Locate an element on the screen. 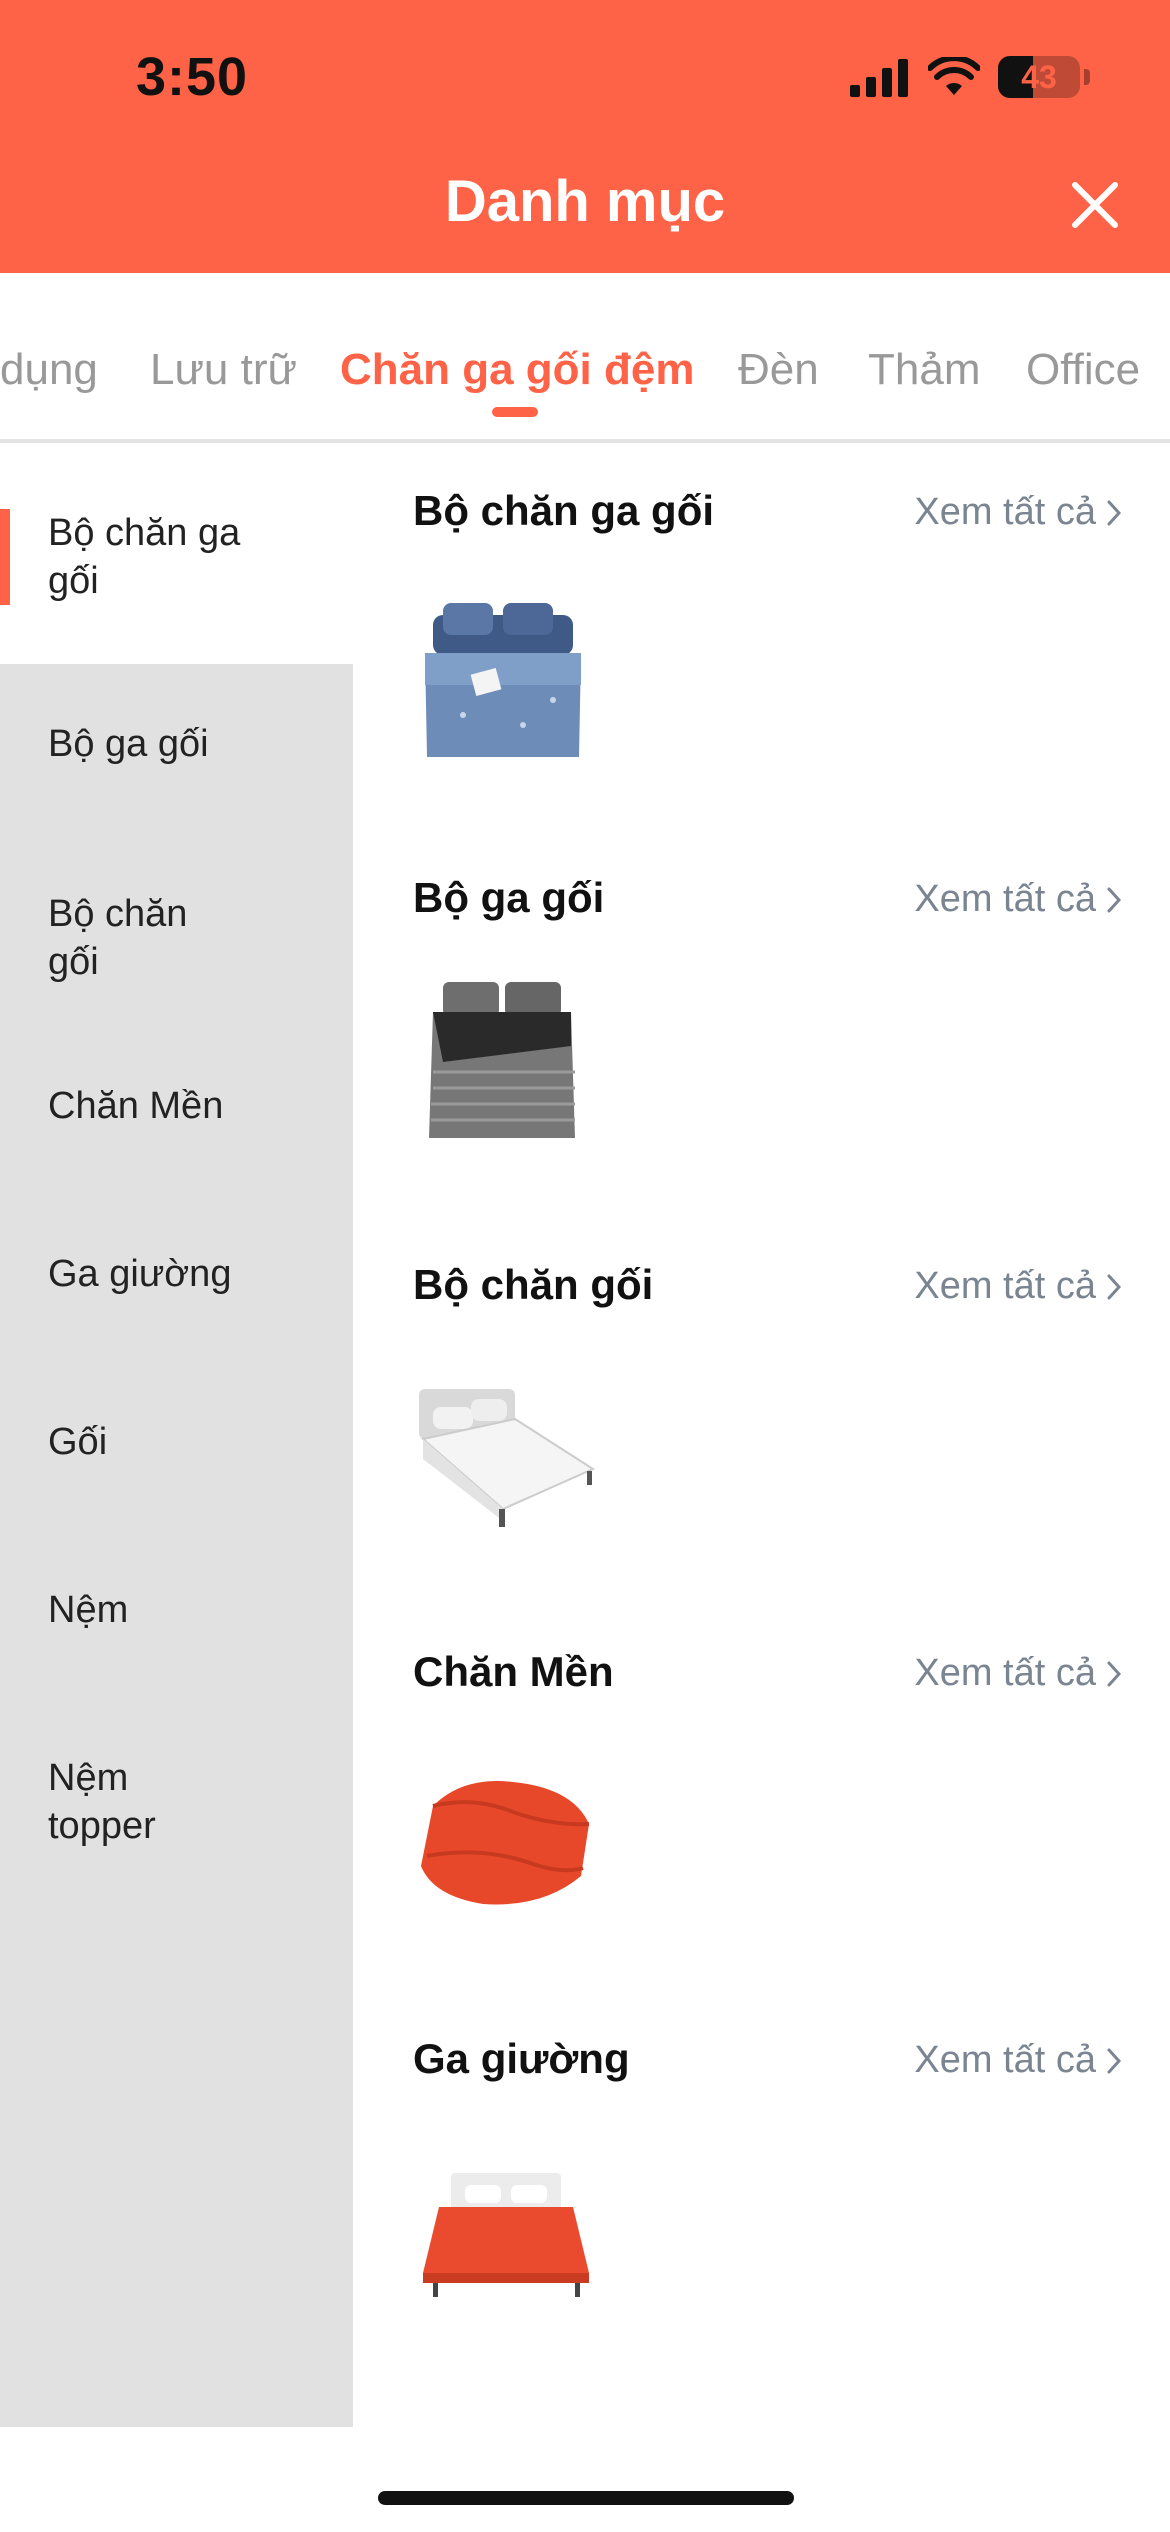  section-title: Chăn Mền is located at coordinates (513, 1671).